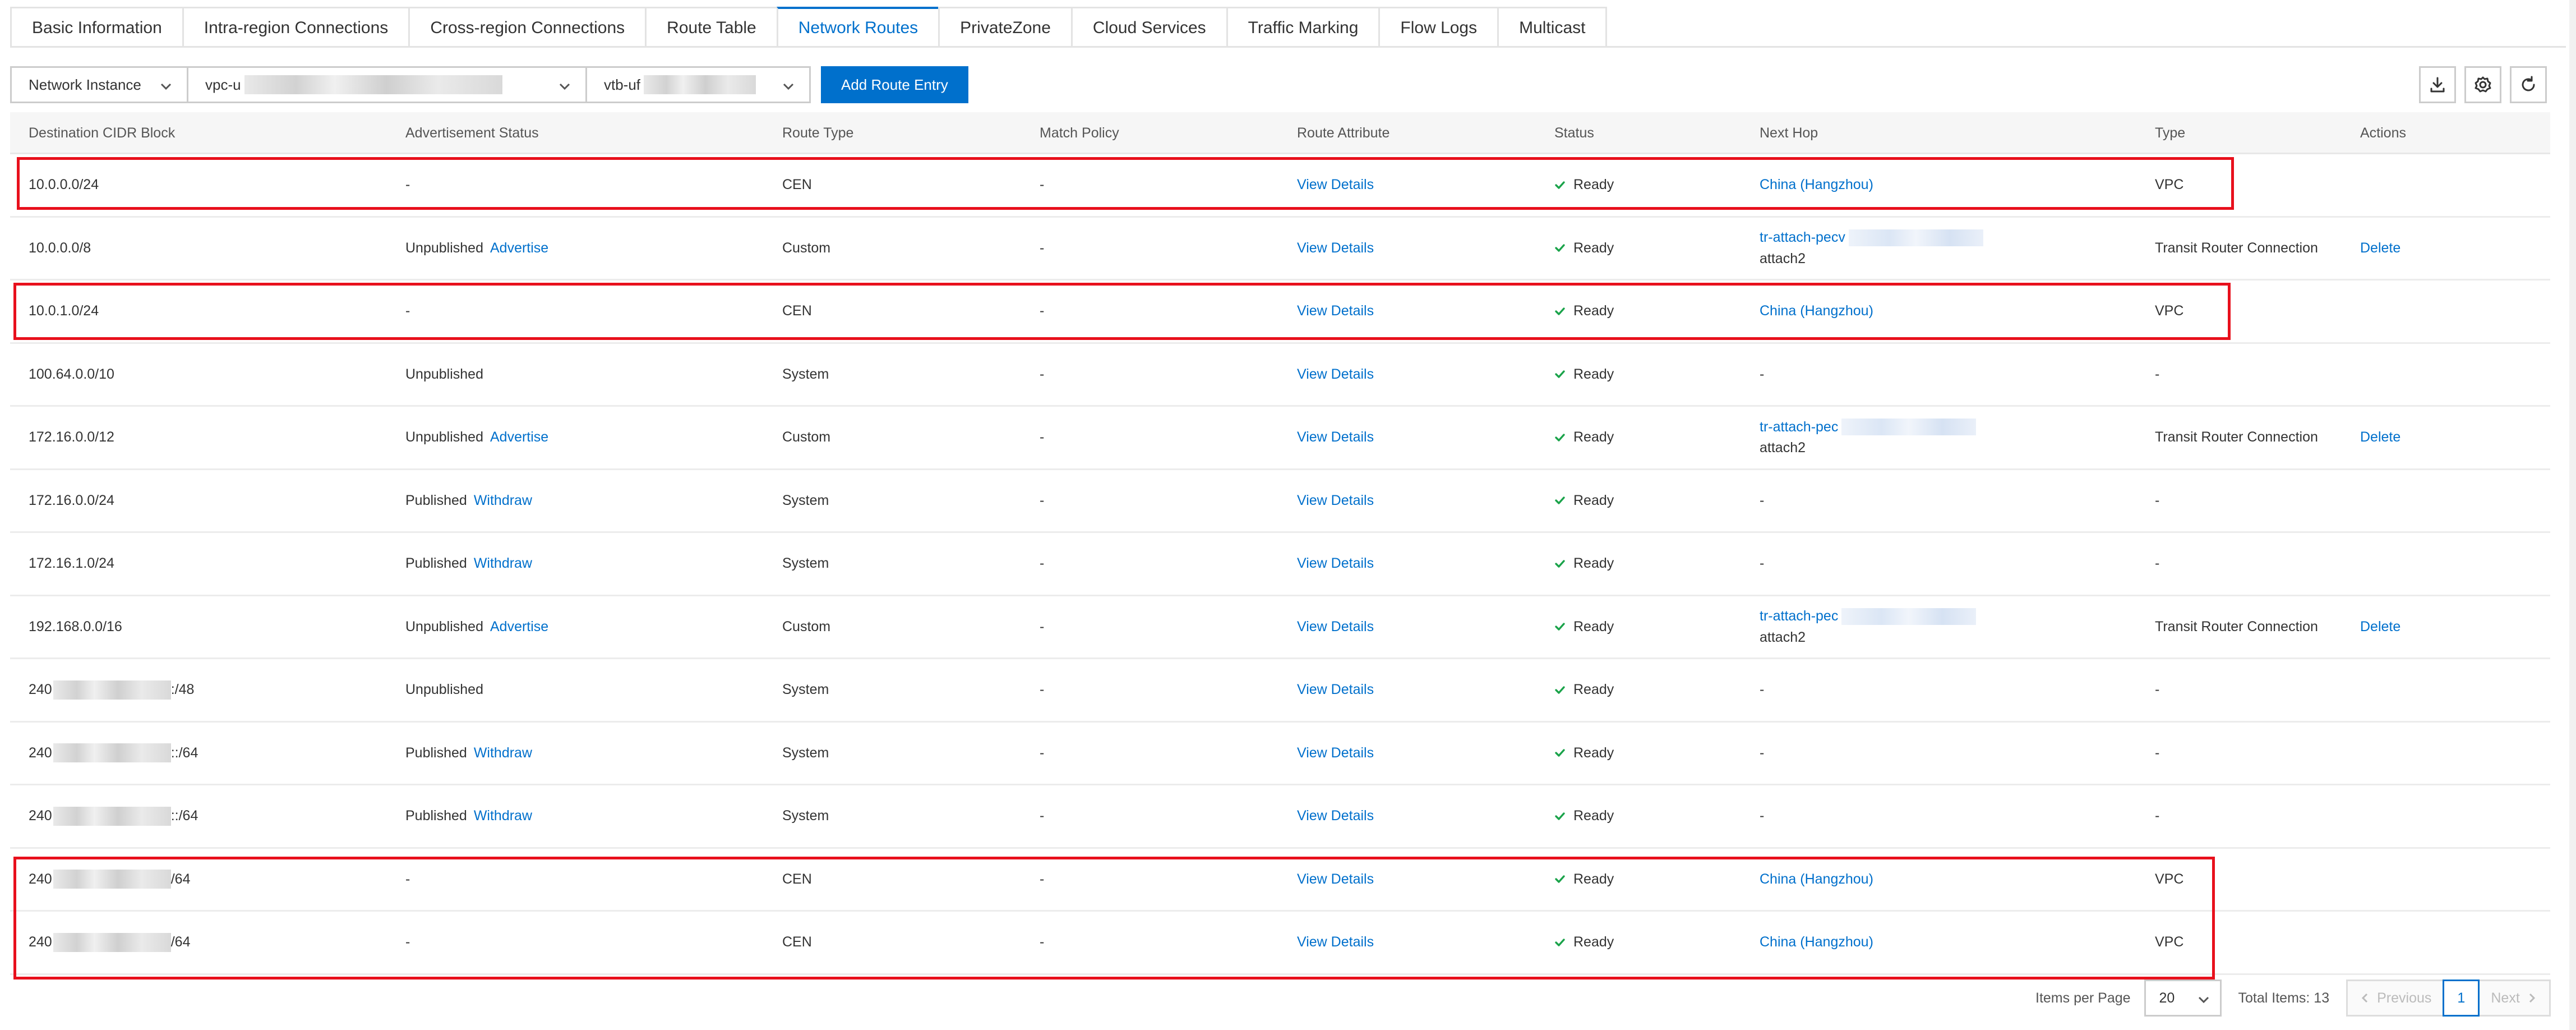 The height and width of the screenshot is (1030, 2576). Describe the element at coordinates (1762, 500) in the screenshot. I see `next-hop-value: -` at that location.